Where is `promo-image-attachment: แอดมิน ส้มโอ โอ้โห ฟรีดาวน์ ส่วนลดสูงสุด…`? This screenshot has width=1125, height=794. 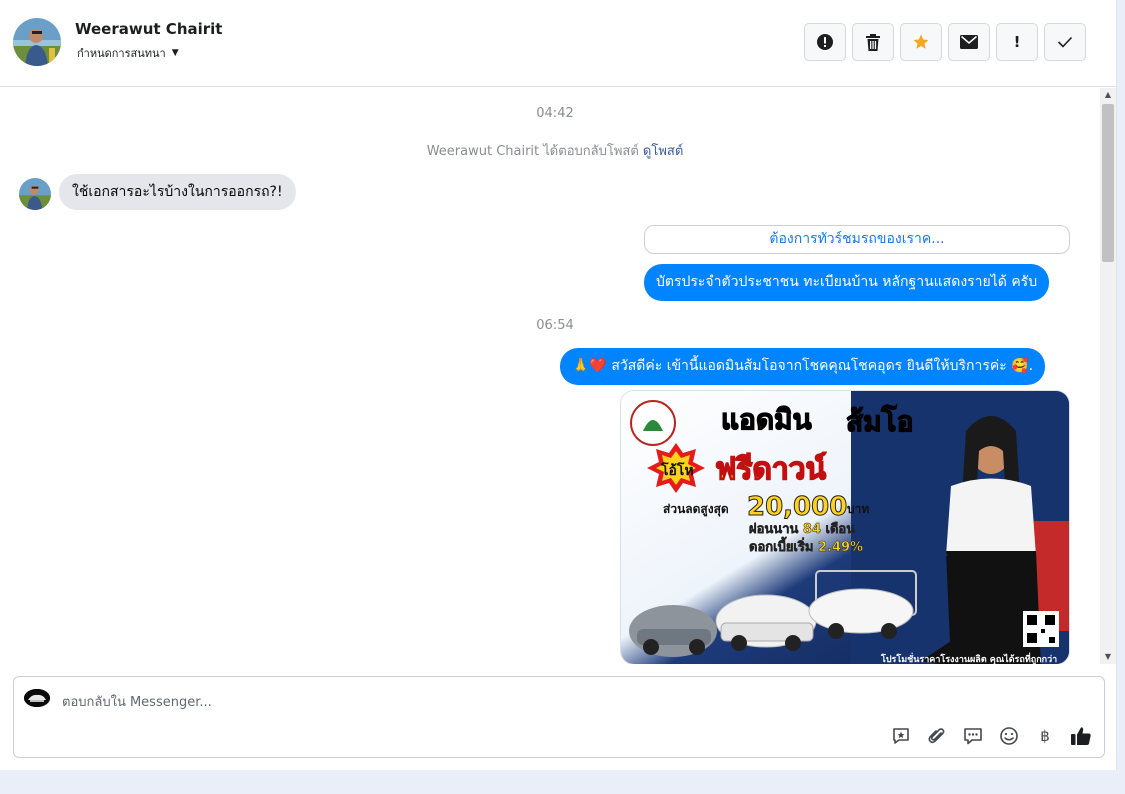
promo-image-attachment: แอดมิน ส้มโอ โอ้โห ฟรีดาวน์ ส่วนลดสูงสุด… is located at coordinates (845, 527).